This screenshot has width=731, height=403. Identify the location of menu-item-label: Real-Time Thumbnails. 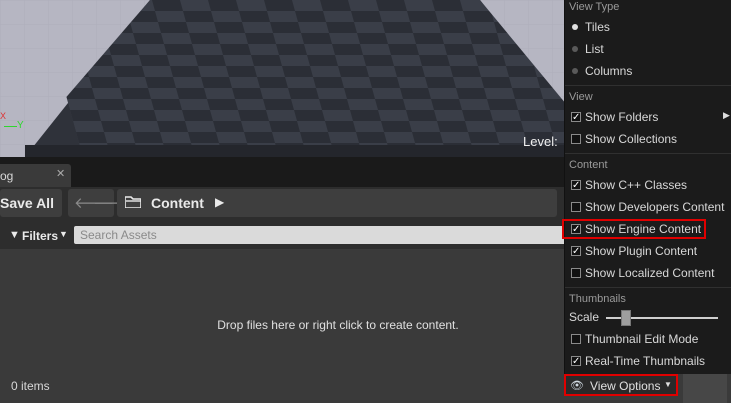
(645, 361).